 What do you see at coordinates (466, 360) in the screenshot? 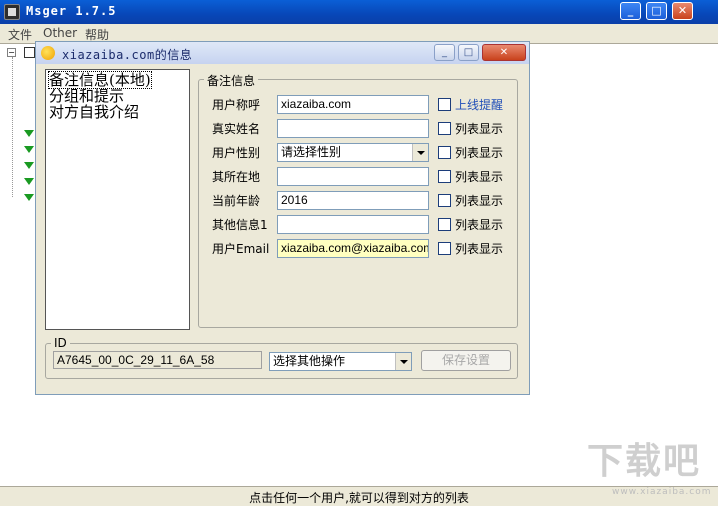
I see `save-settings-button: 保存设置` at bounding box center [466, 360].